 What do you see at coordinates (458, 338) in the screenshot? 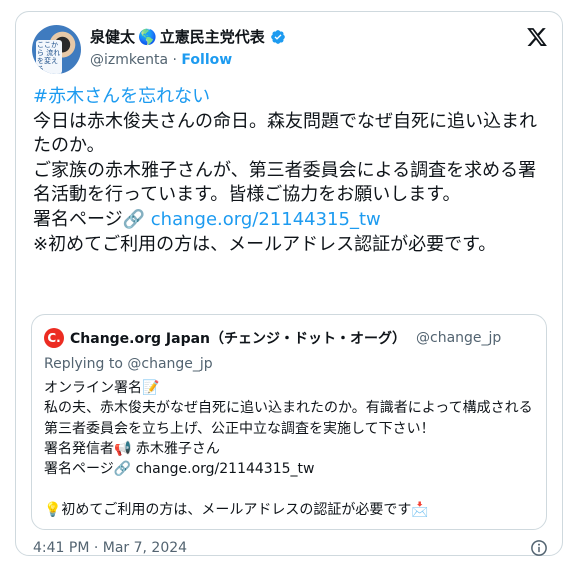
I see `quoted-author-handle: @change_jp` at bounding box center [458, 338].